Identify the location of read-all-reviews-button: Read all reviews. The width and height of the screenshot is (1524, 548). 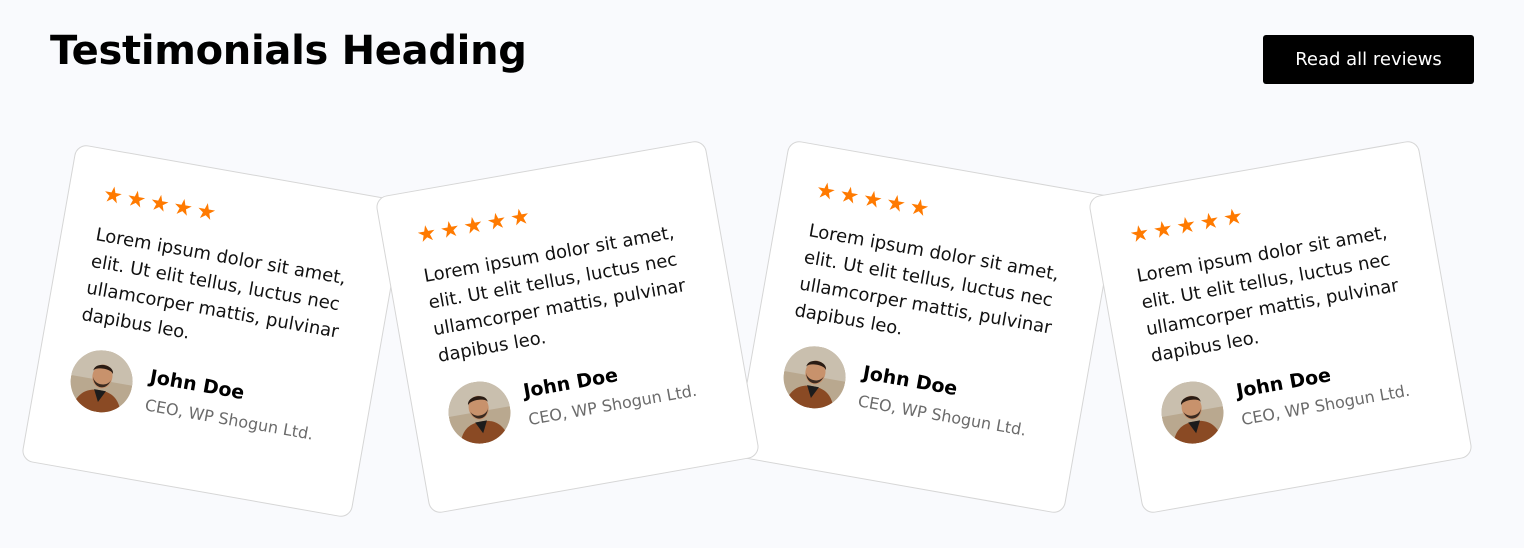
(1368, 59).